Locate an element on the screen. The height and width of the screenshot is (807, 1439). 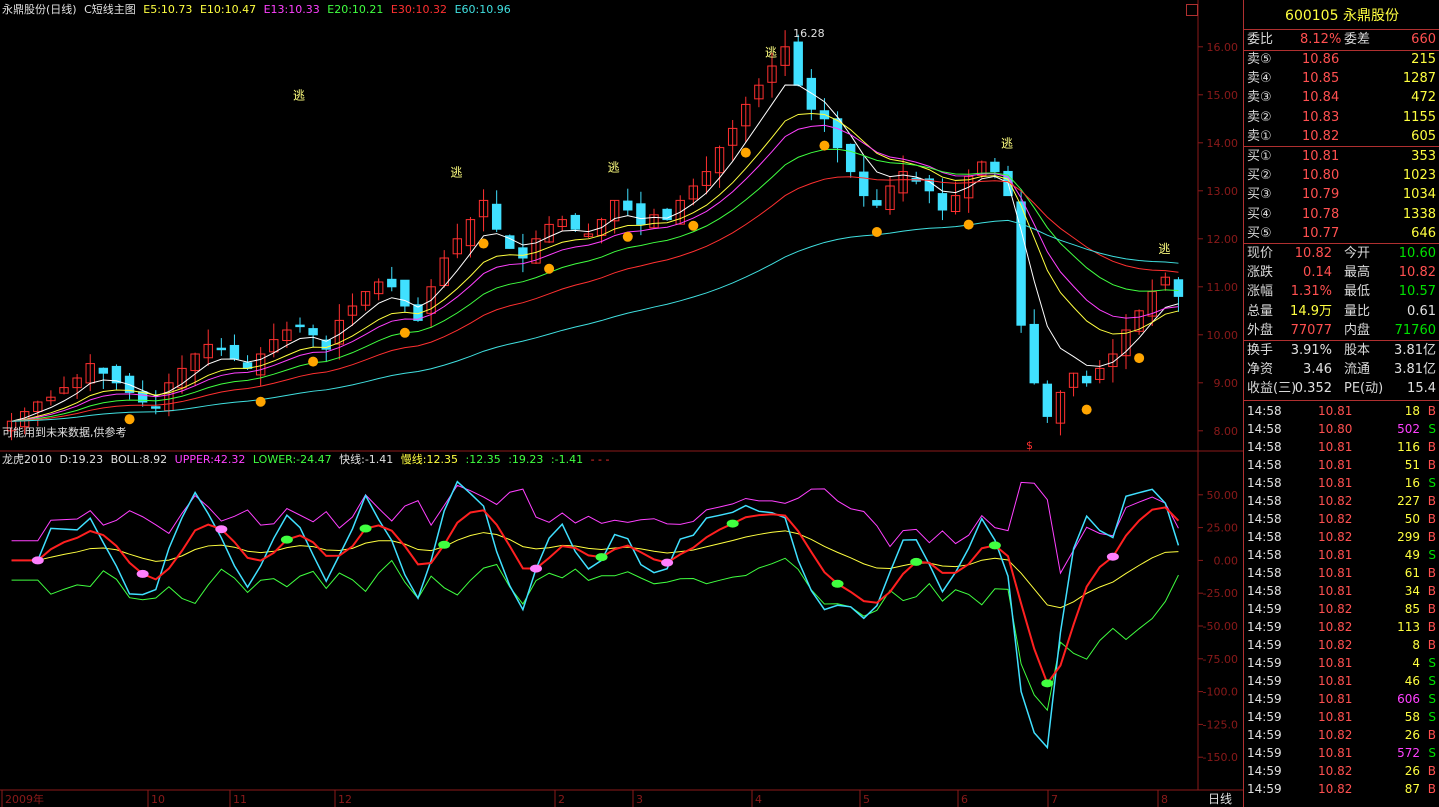
order-row: 买⑤ 10.77 646 is located at coordinates (1341, 234).